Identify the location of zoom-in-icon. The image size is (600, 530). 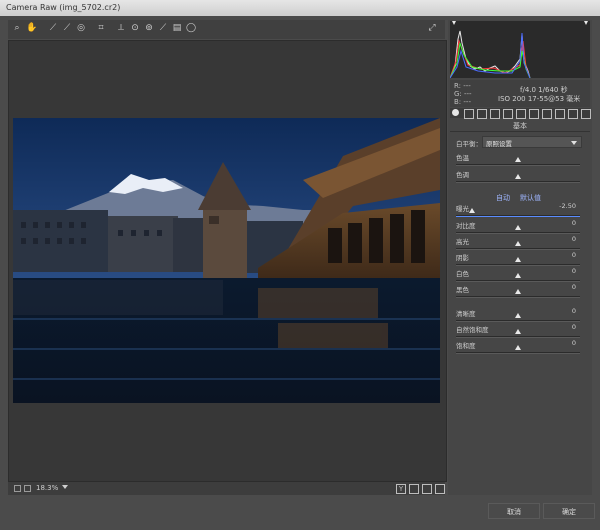
(27, 488).